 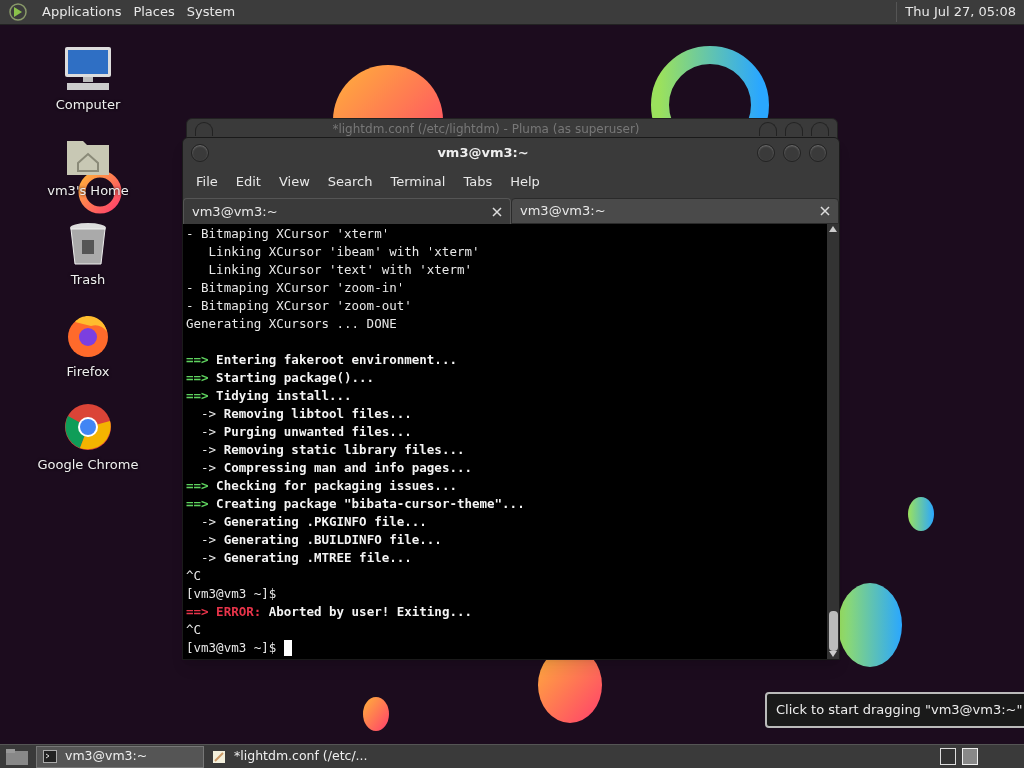 I want to click on scroll-up-arrow-icon, so click(x=833, y=229).